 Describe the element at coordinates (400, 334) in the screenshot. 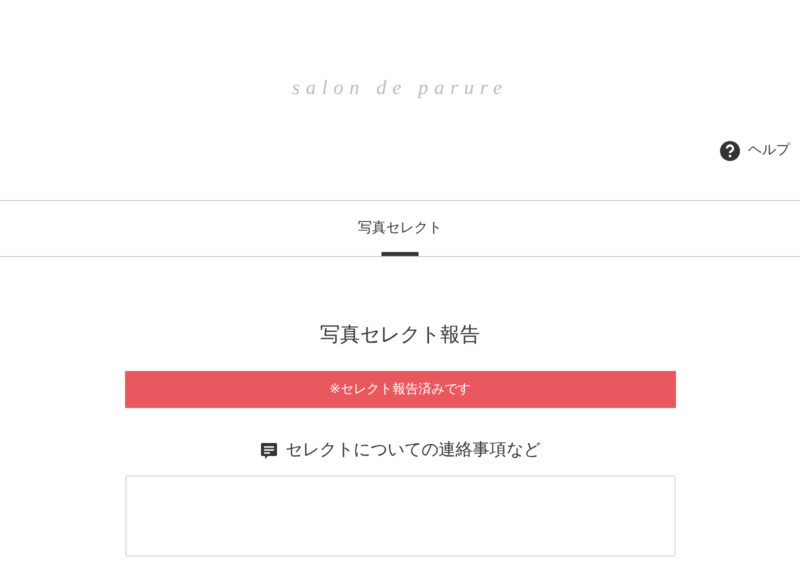

I see `page-title: 写真セレクト報告` at that location.